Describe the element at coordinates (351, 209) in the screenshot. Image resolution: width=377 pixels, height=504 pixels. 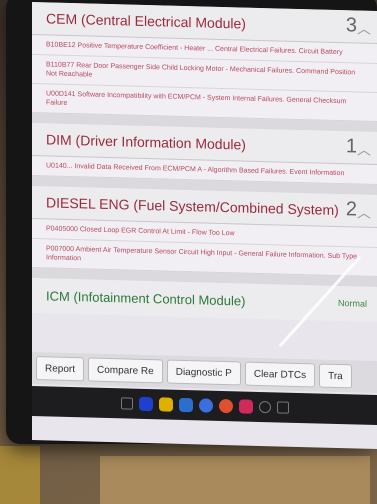
I see `section-diesel-count: 2` at that location.